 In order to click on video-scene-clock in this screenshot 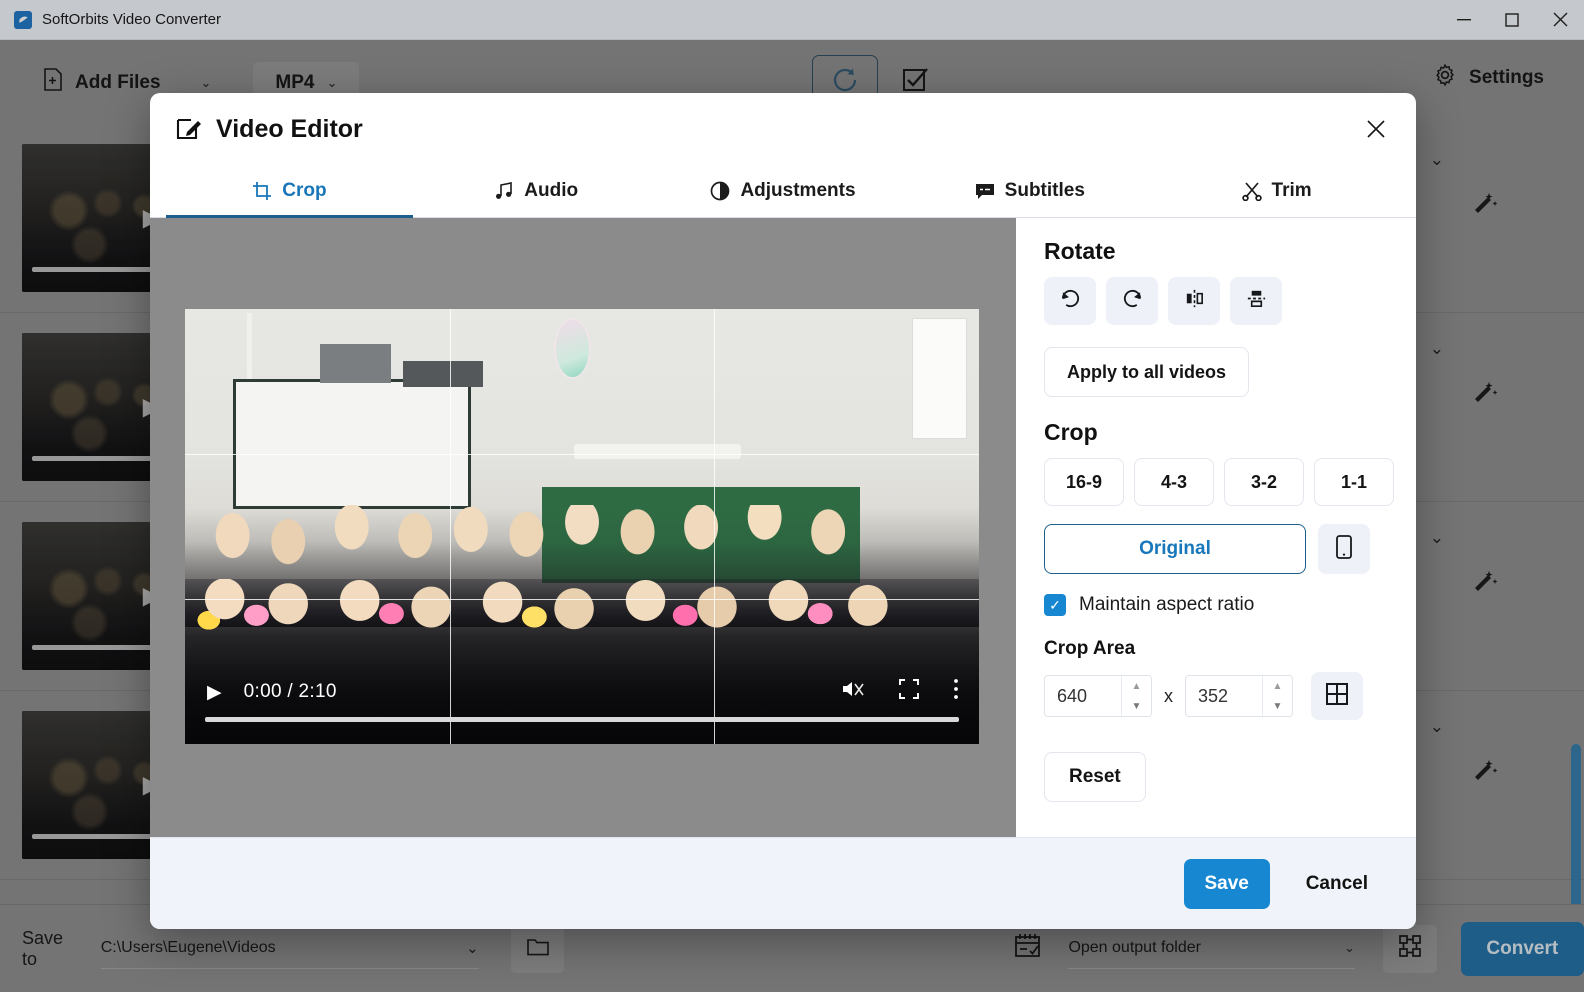, I will do `click(572, 348)`.